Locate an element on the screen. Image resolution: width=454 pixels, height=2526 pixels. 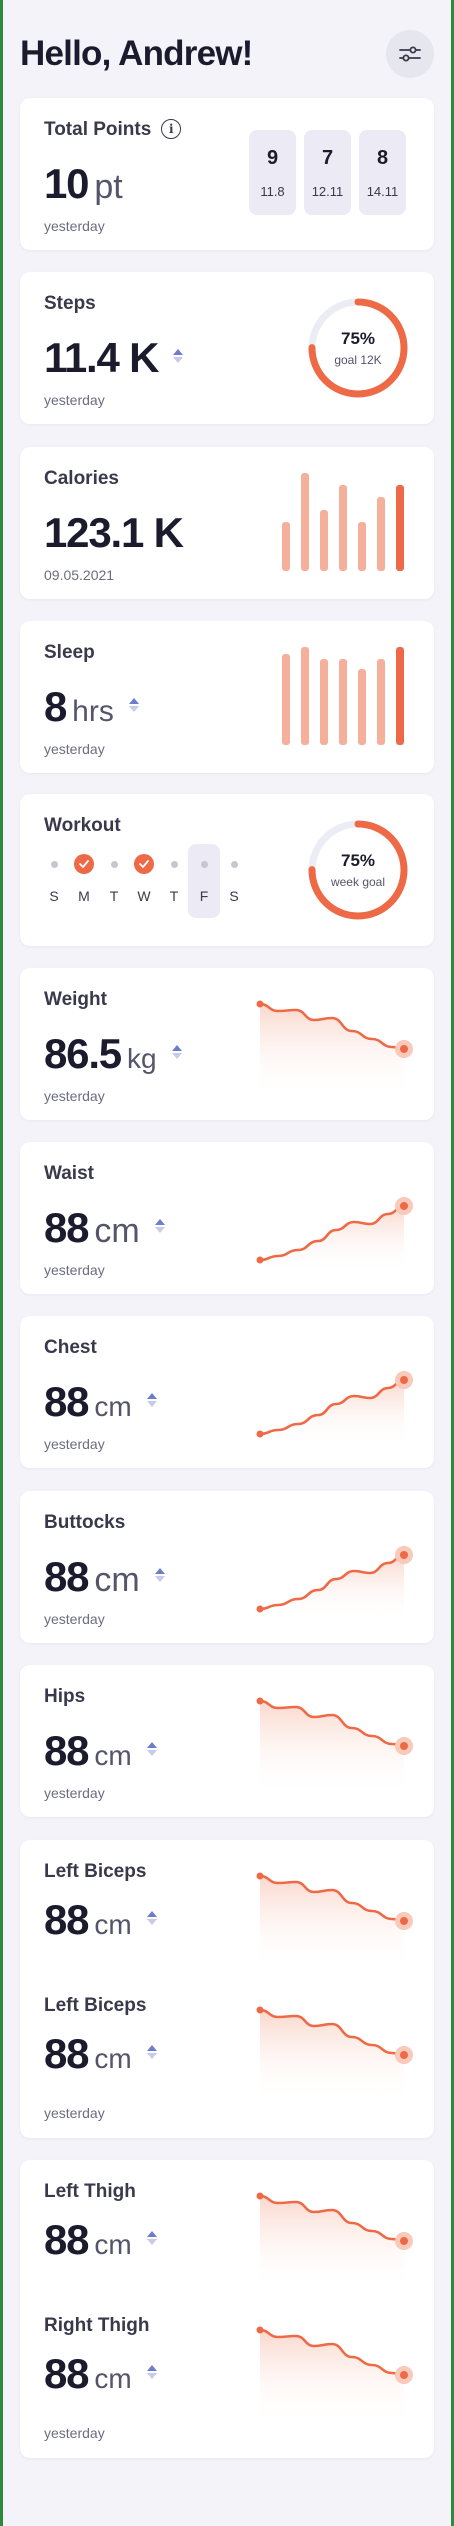
workout-card: Workout S M T W T F S 75% week goal is located at coordinates (227, 870).